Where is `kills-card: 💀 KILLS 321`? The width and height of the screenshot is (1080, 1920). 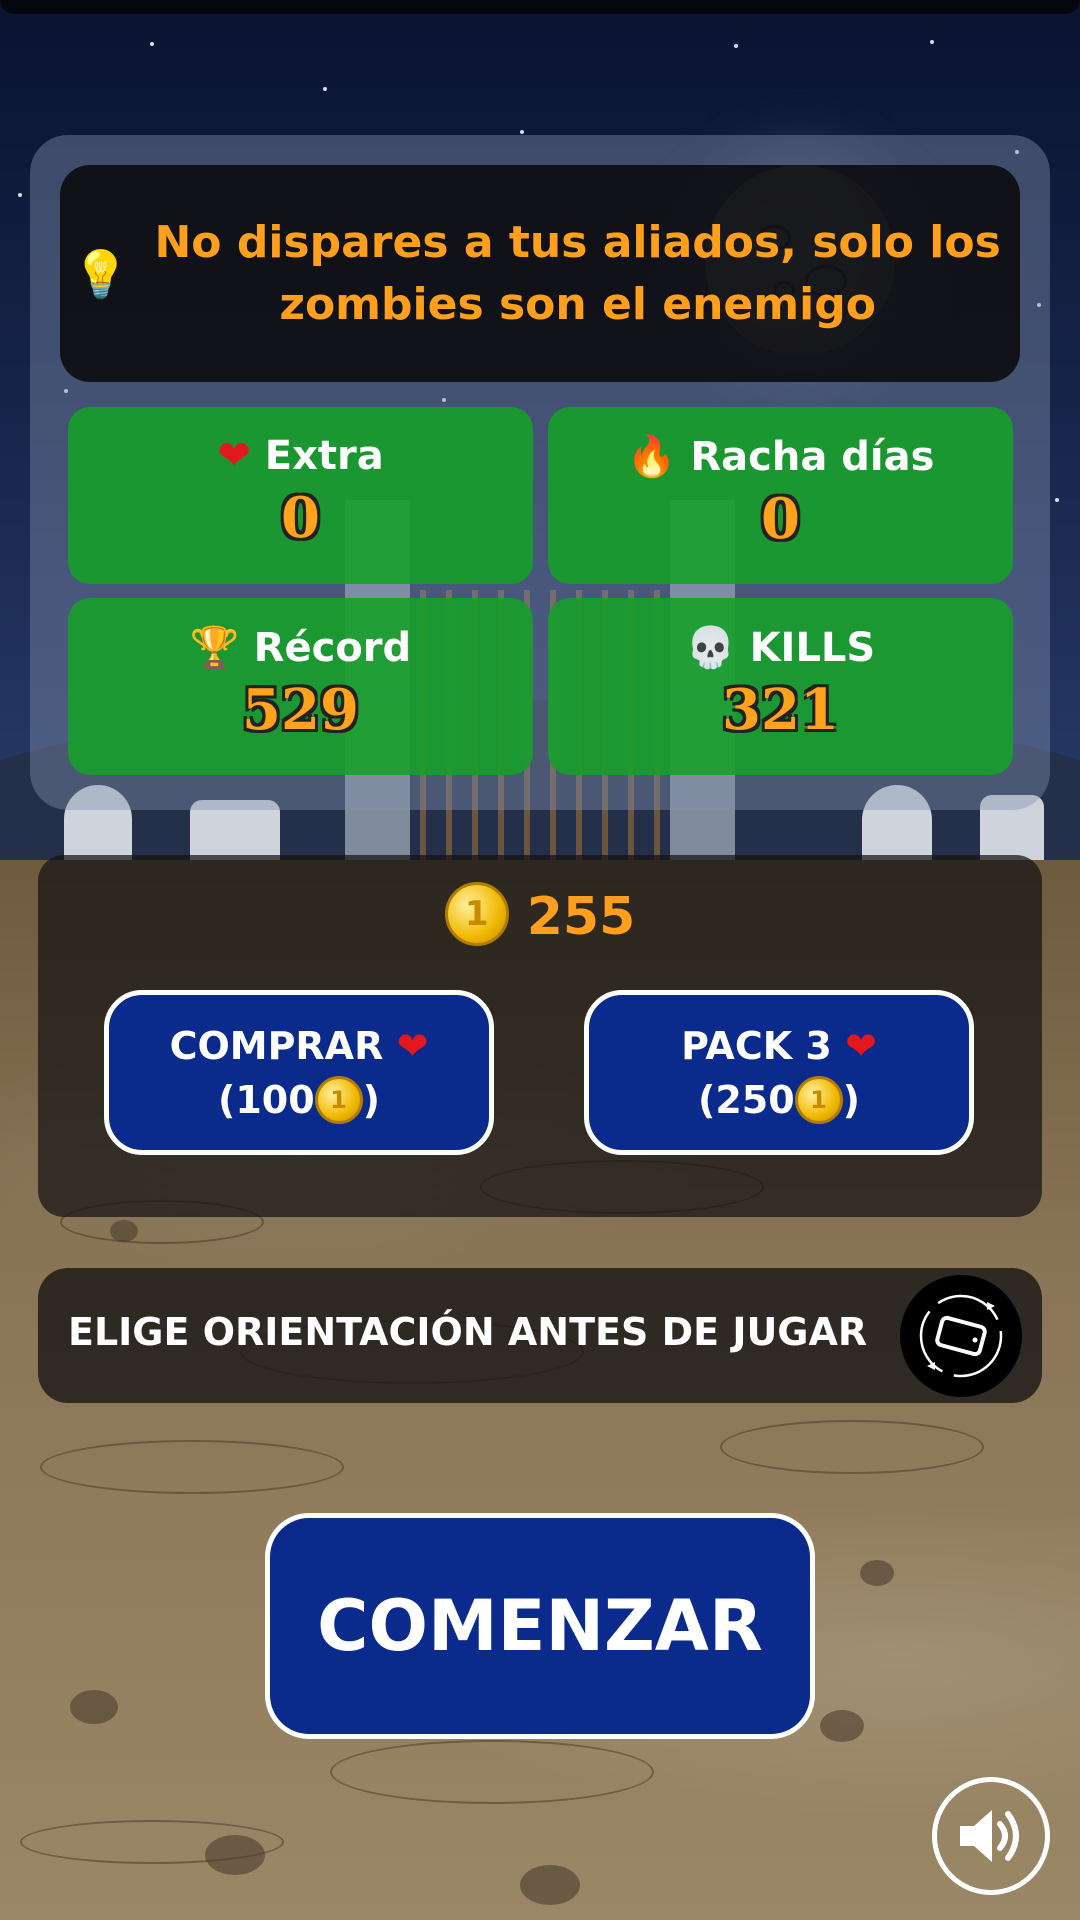 kills-card: 💀 KILLS 321 is located at coordinates (780, 686).